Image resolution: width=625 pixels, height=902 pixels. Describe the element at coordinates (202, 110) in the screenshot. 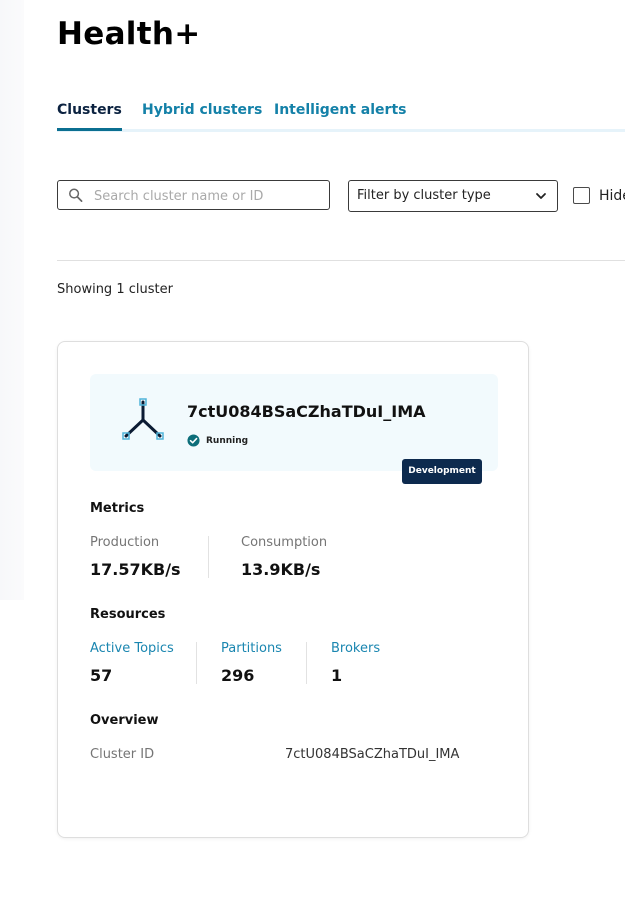

I see `tab-hybrid-clusters: Hybrid clusters` at that location.